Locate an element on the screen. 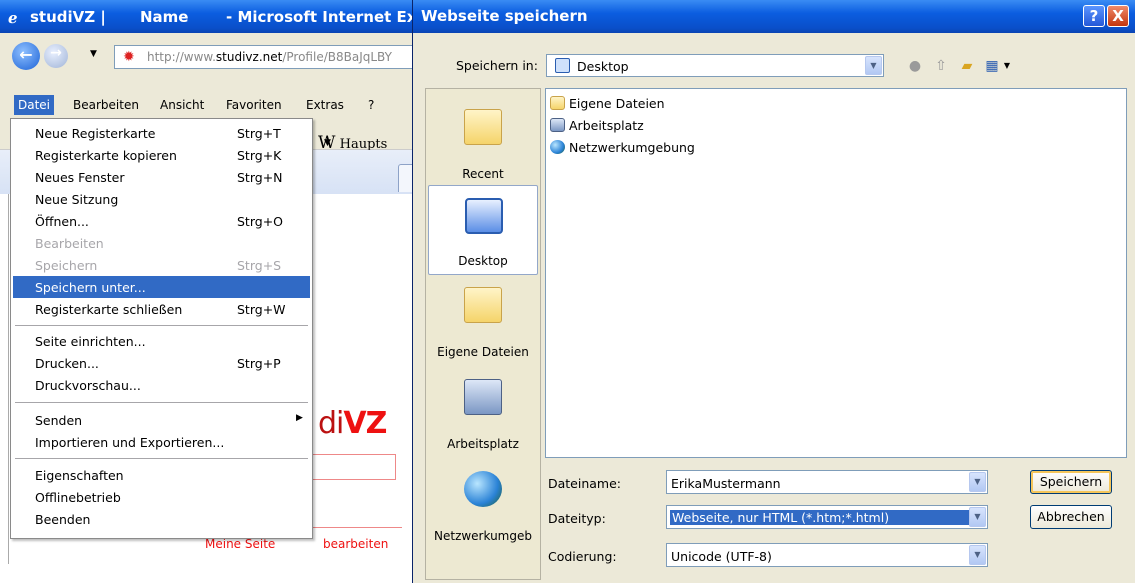 This screenshot has height=583, width=1135. menu-help: ? is located at coordinates (371, 105).